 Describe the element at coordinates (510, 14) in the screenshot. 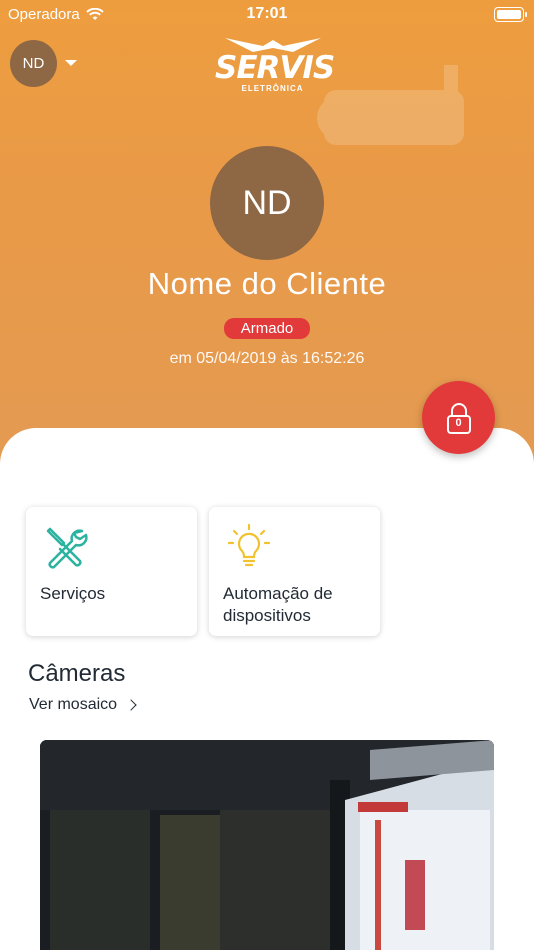

I see `battery-icon` at that location.